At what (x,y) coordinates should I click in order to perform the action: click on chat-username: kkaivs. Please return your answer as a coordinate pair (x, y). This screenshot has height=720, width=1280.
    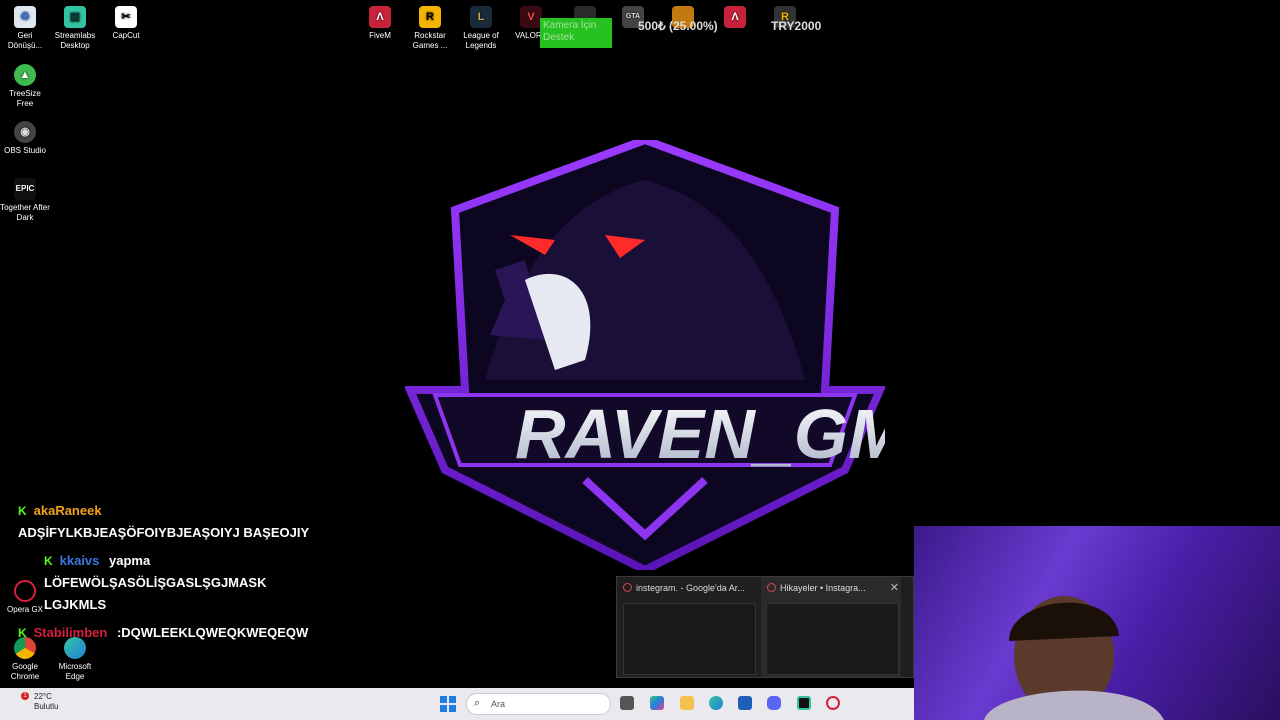
    Looking at the image, I should click on (79, 560).